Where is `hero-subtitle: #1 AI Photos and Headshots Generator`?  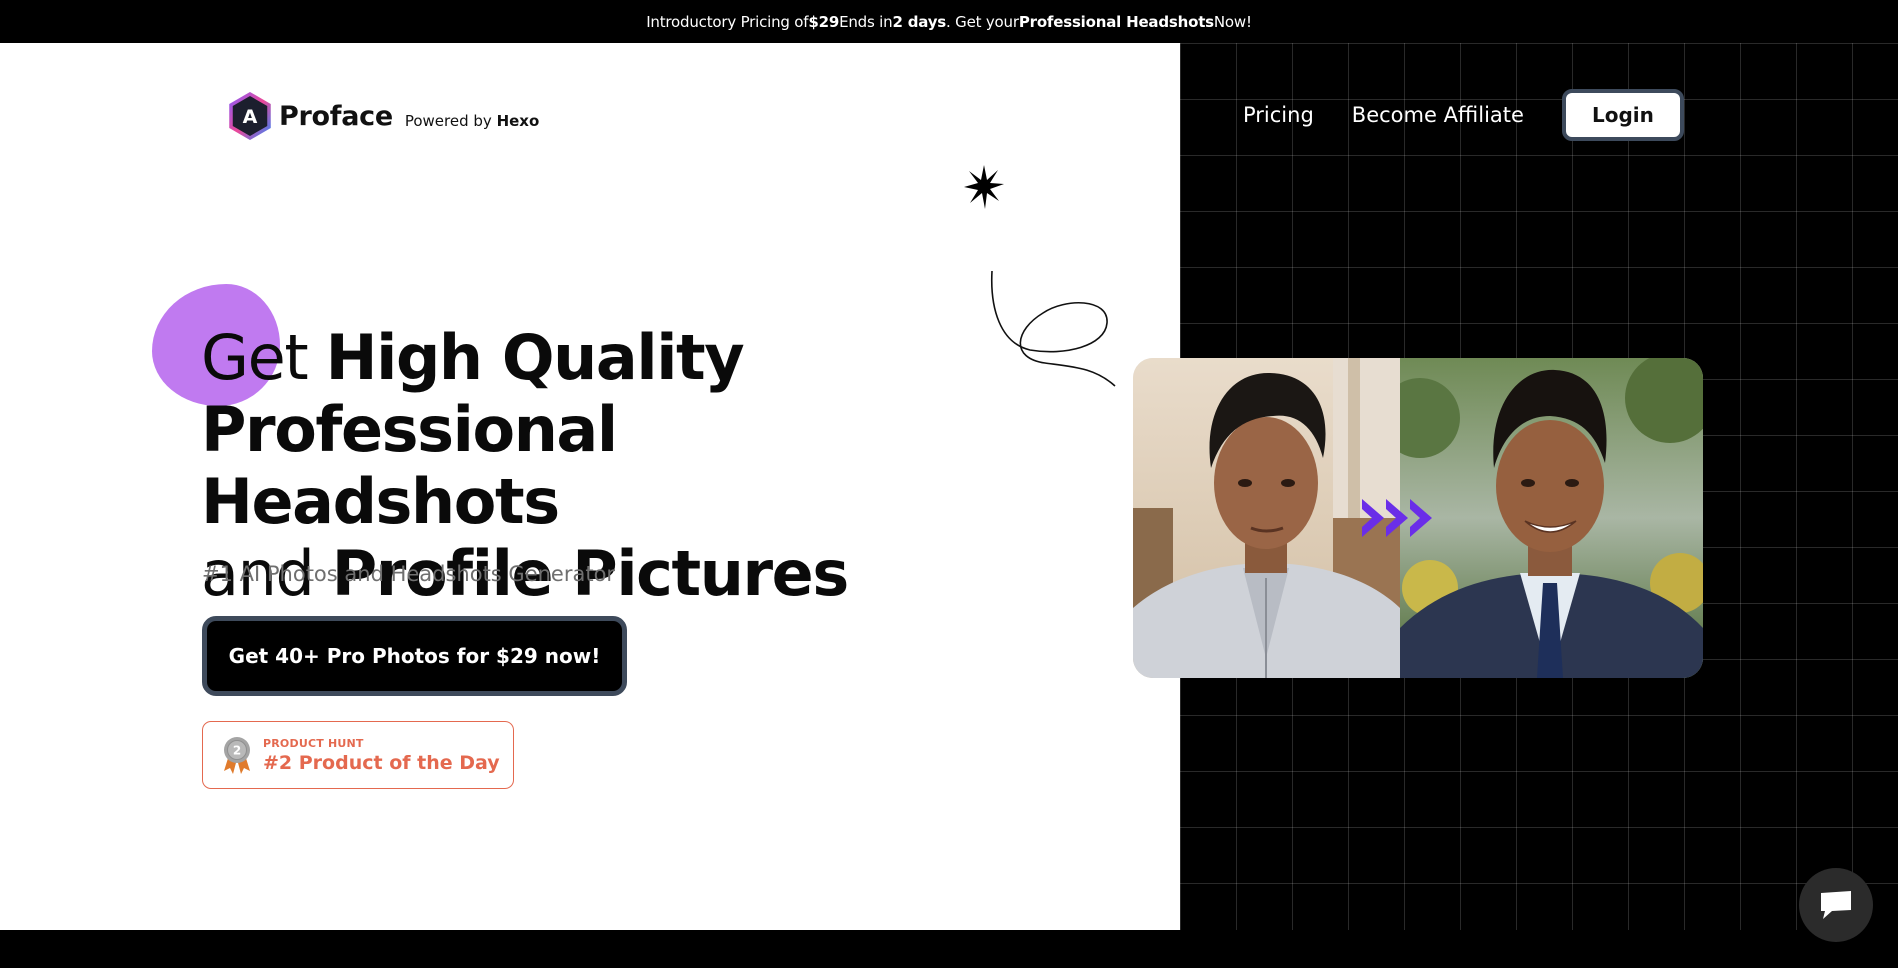 hero-subtitle: #1 AI Photos and Headshots Generator is located at coordinates (409, 574).